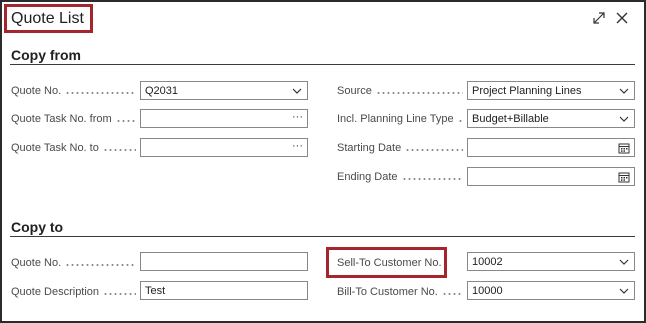  I want to click on ending-date-field, so click(551, 176).